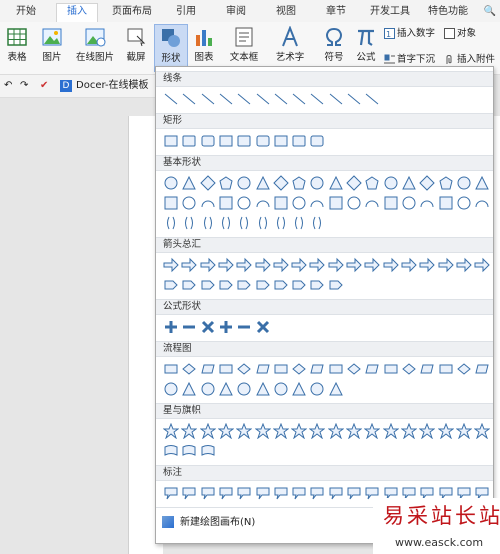 This screenshot has height=554, width=500. I want to click on shape-button: 形状, so click(171, 48).